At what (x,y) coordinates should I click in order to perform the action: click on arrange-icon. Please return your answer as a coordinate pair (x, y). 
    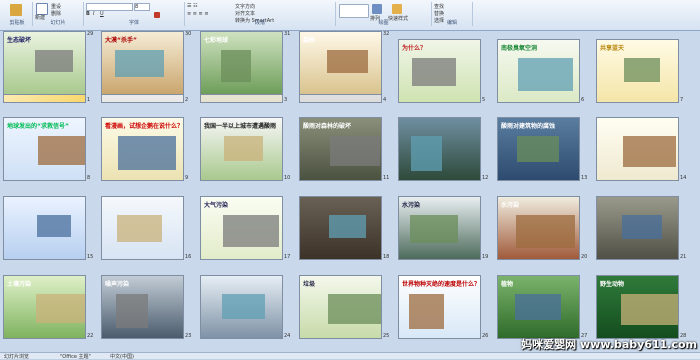
    Looking at the image, I should click on (377, 9).